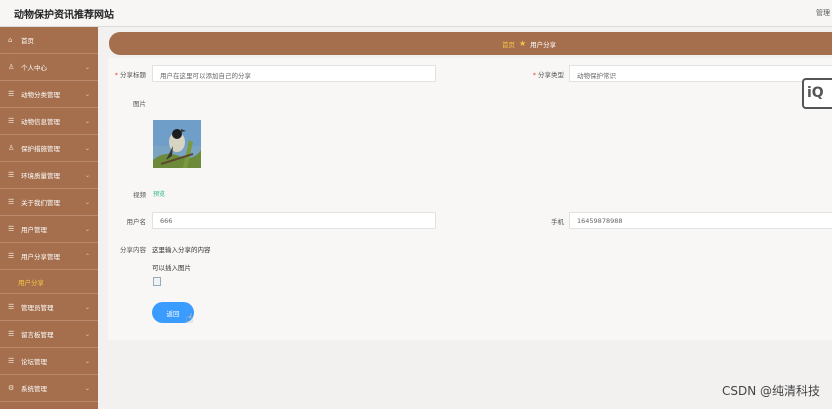  What do you see at coordinates (49, 40) in the screenshot?
I see `sidebar-item-home: ⌂ 首页` at bounding box center [49, 40].